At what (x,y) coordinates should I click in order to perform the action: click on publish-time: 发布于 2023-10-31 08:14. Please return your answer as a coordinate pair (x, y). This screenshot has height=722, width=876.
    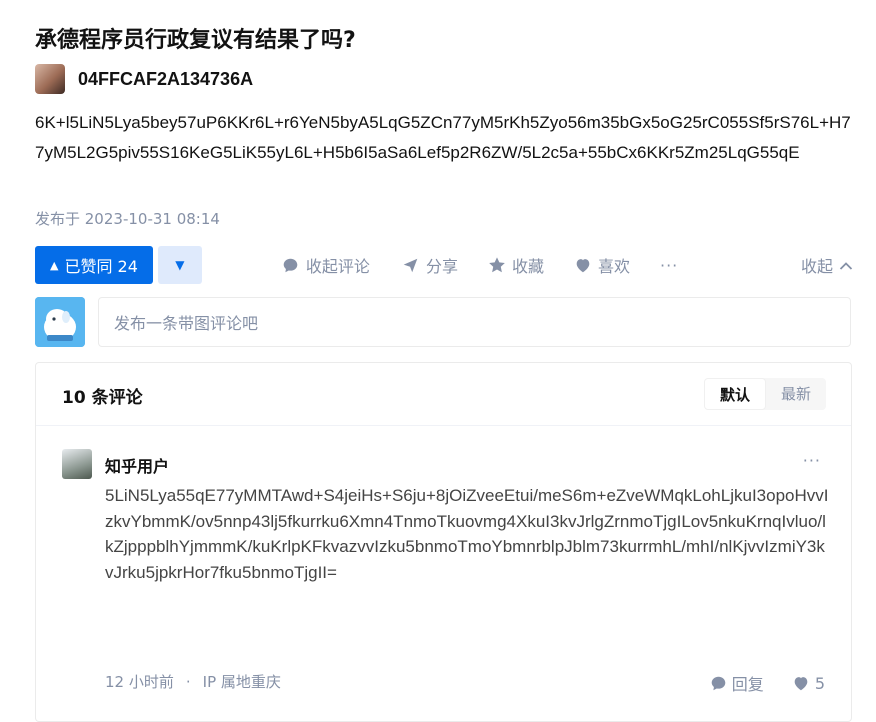
    Looking at the image, I should click on (127, 219).